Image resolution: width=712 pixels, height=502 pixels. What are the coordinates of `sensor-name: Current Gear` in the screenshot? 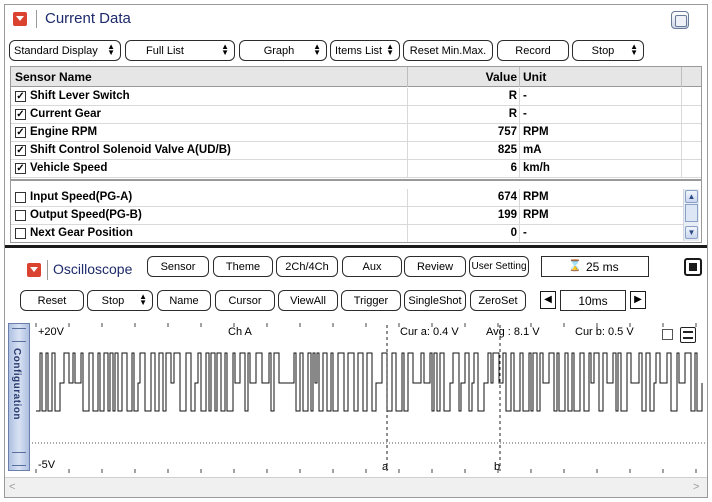 It's located at (65, 114).